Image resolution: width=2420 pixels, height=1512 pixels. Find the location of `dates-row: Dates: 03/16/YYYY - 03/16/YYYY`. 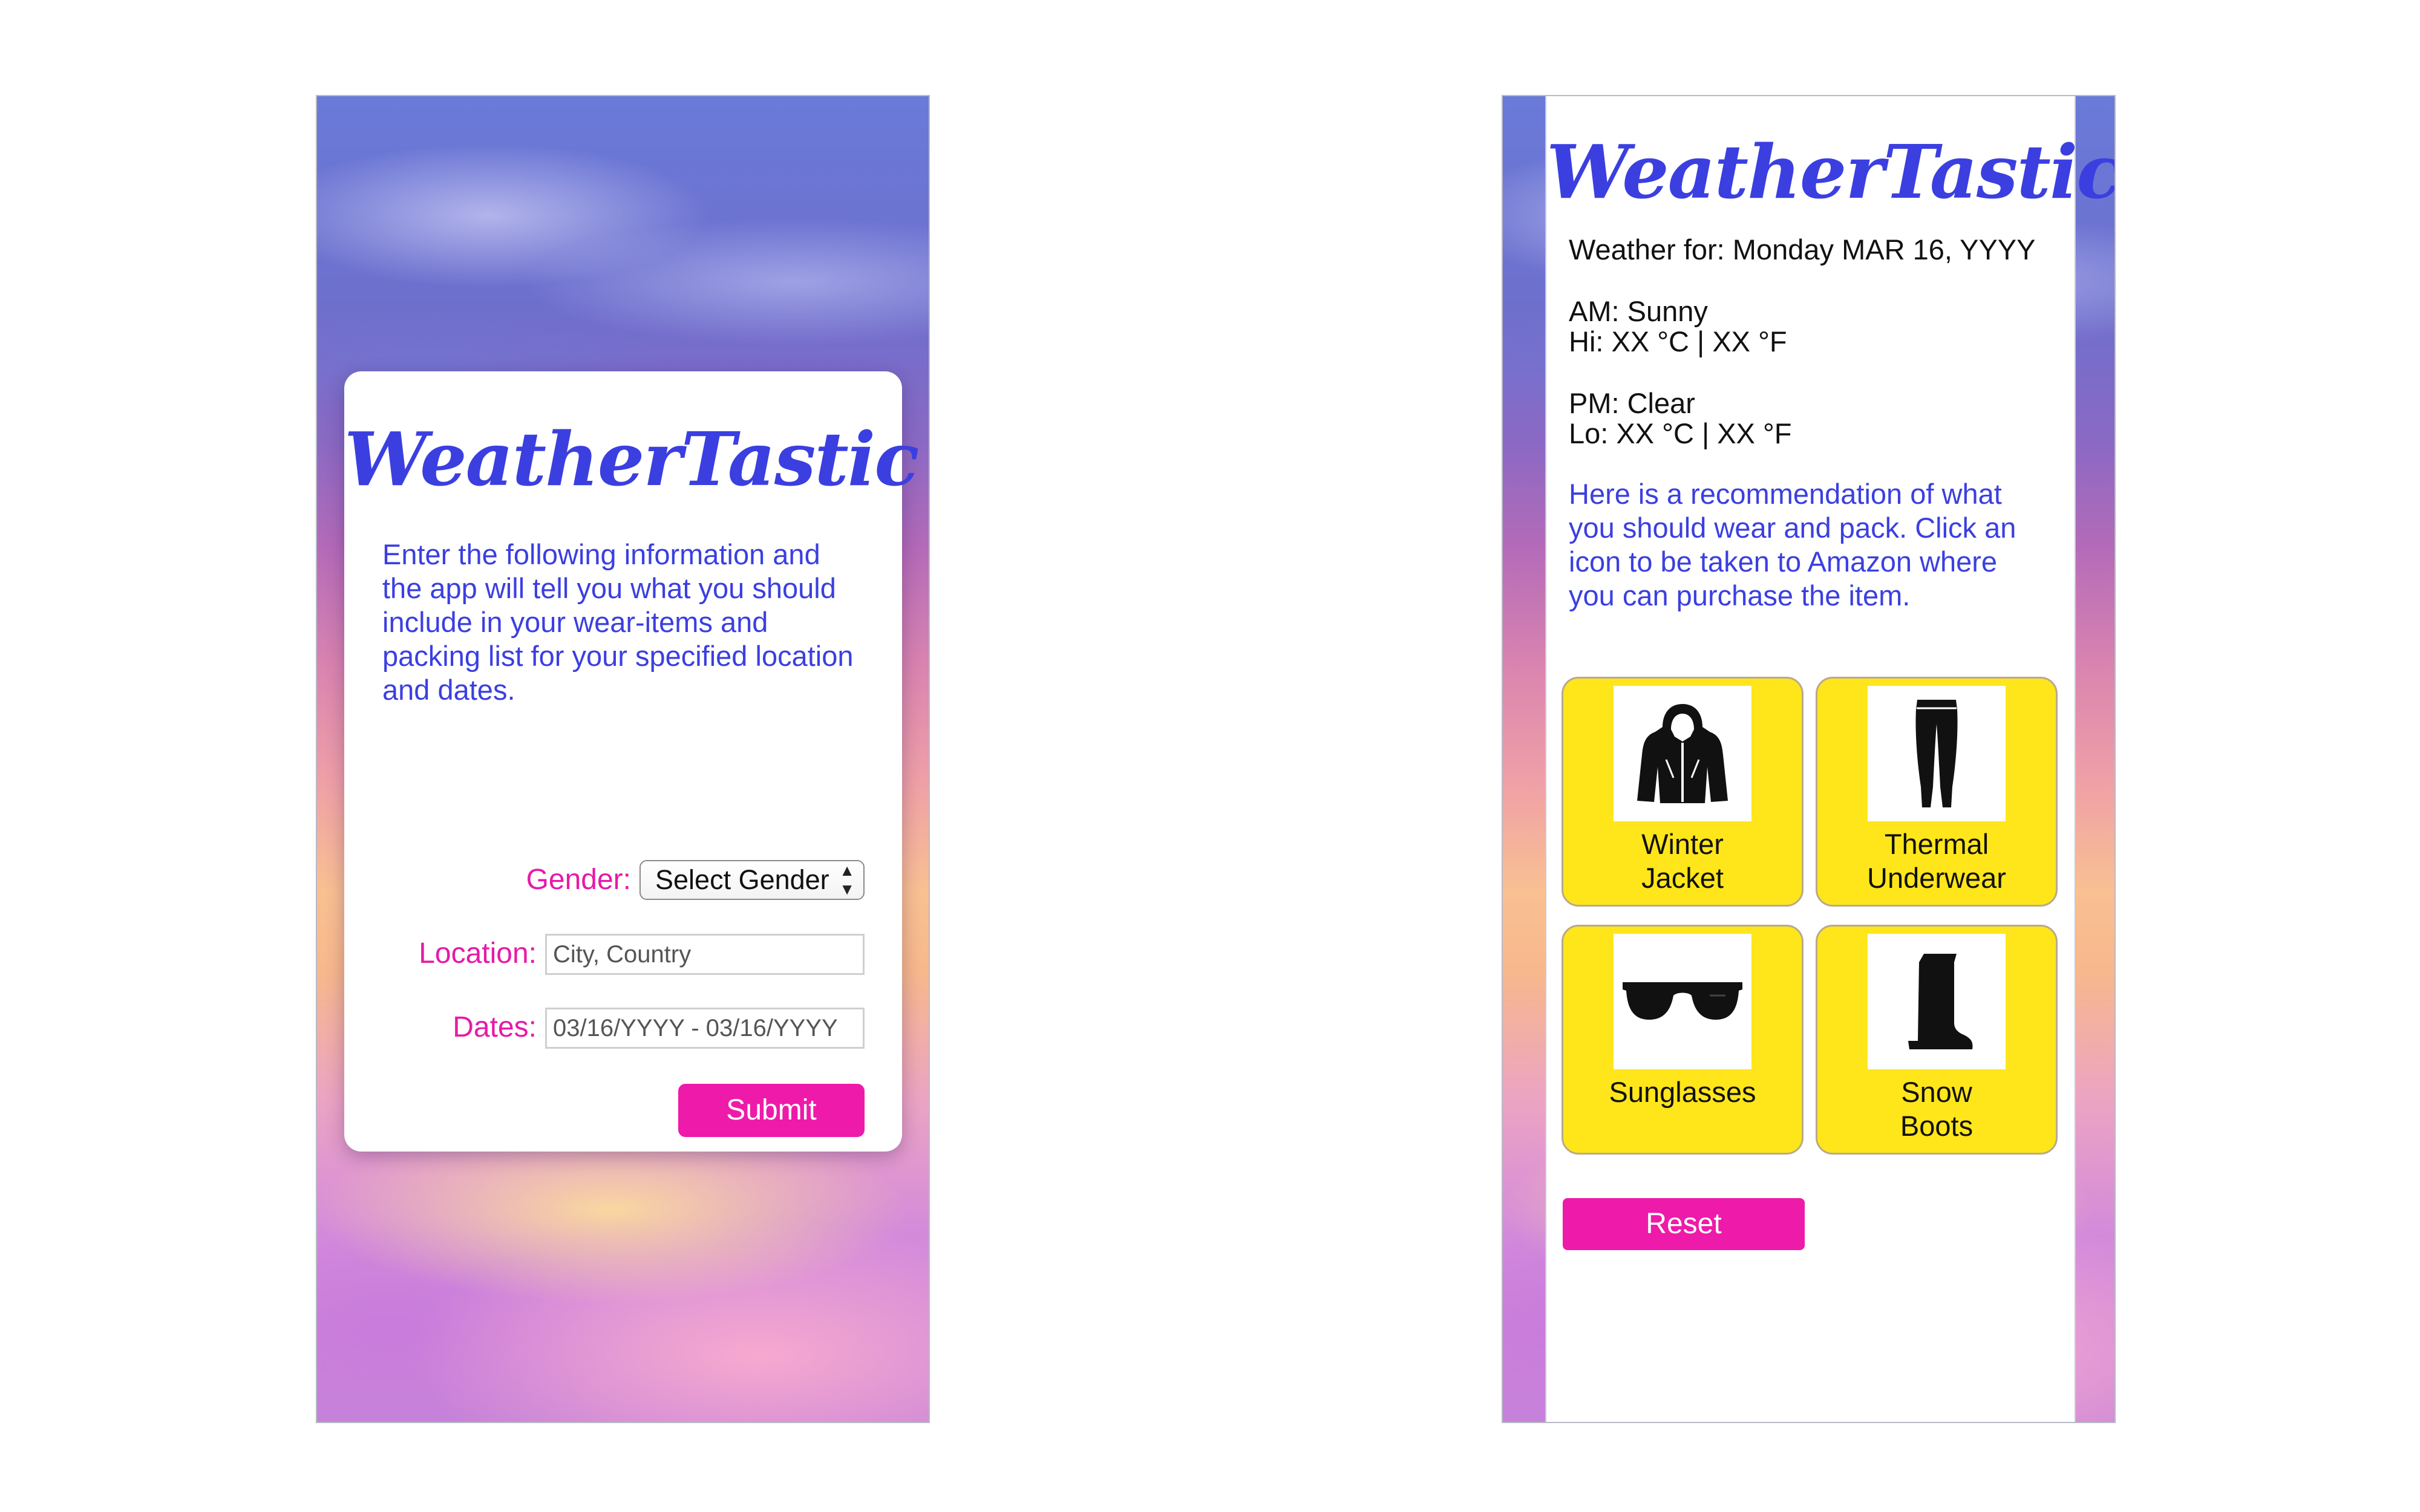

dates-row: Dates: 03/16/YYYY - 03/16/YYYY is located at coordinates (623, 1028).